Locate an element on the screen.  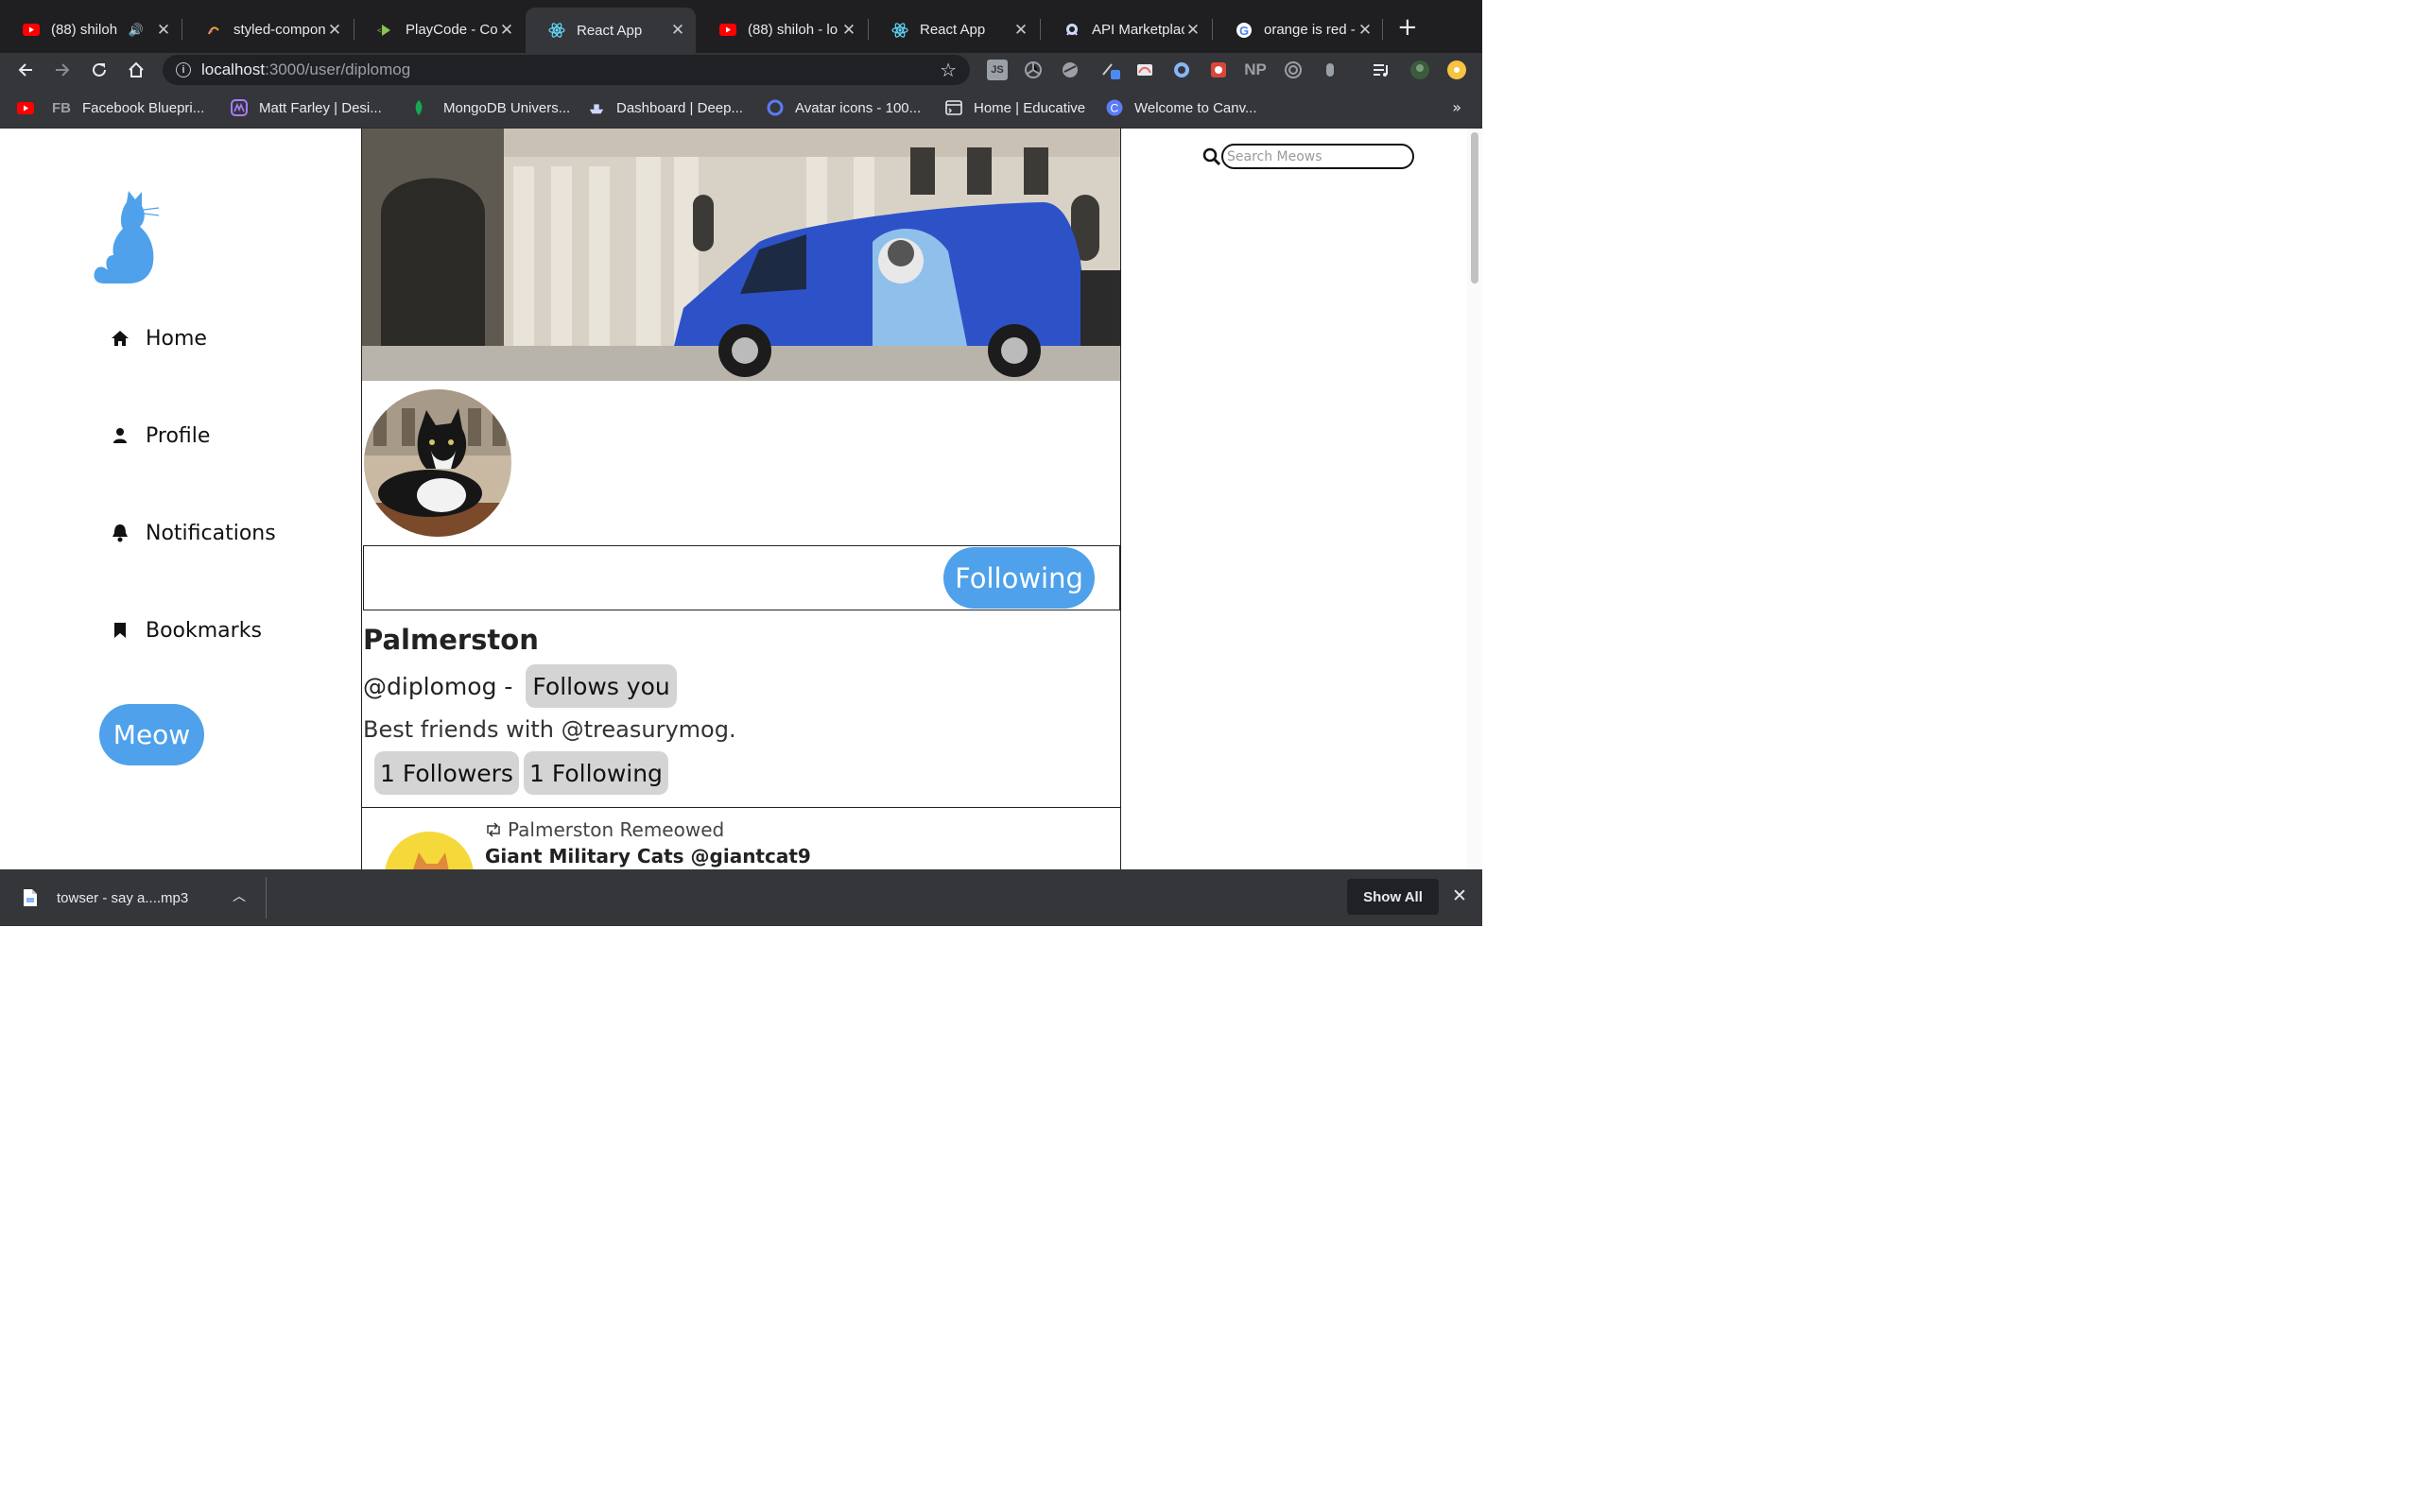
nav-label: Home is located at coordinates (177, 338).